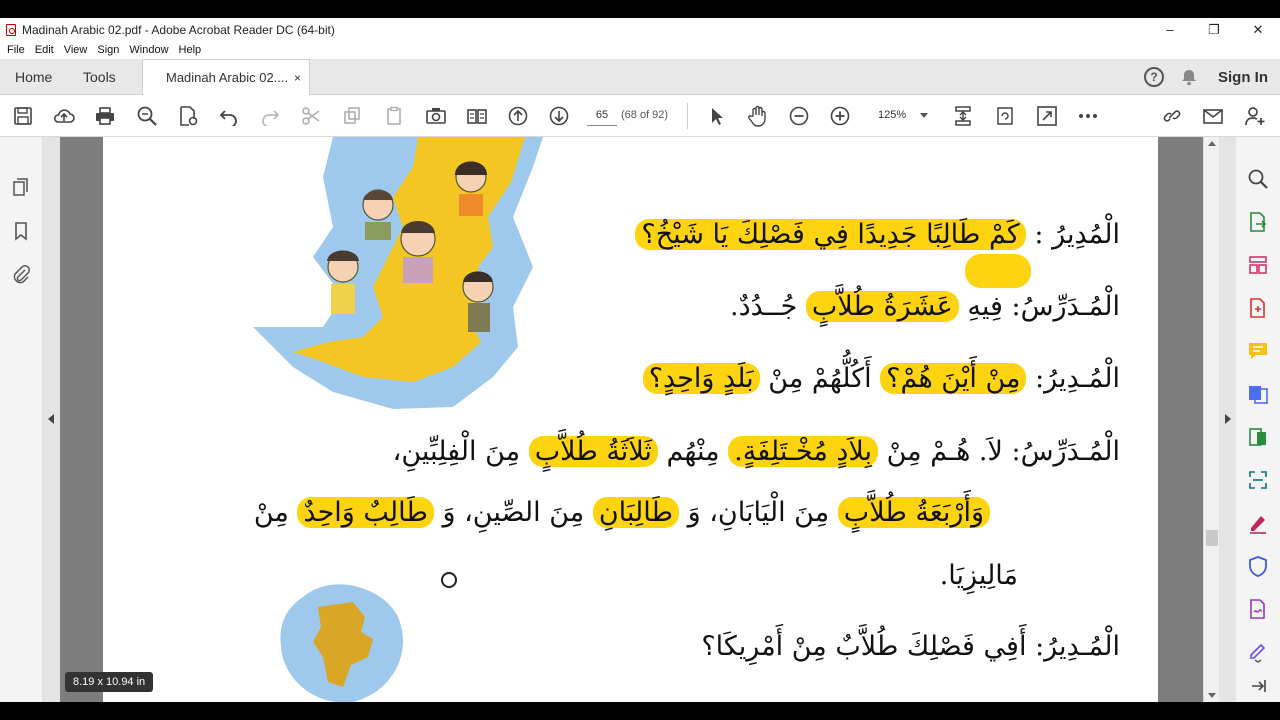 This screenshot has width=1280, height=720. What do you see at coordinates (1243, 77) in the screenshot?
I see `sign-in-link: Sign In` at bounding box center [1243, 77].